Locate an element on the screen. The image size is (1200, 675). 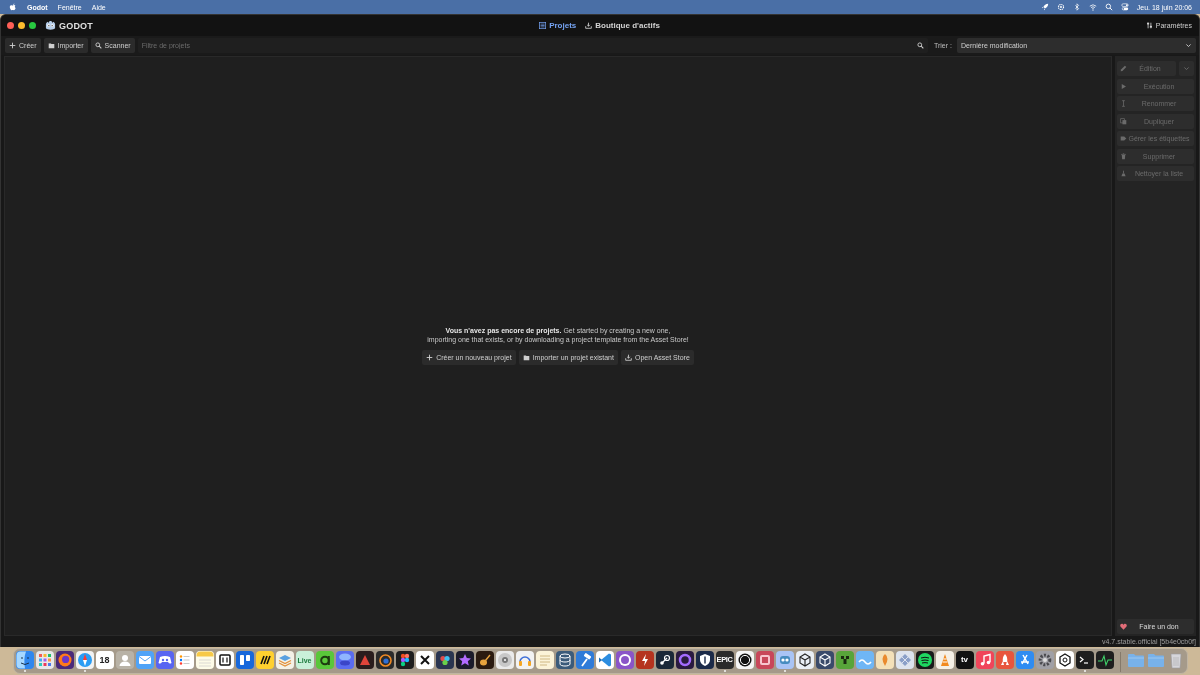
list-icon is located at coordinates (543, 25).